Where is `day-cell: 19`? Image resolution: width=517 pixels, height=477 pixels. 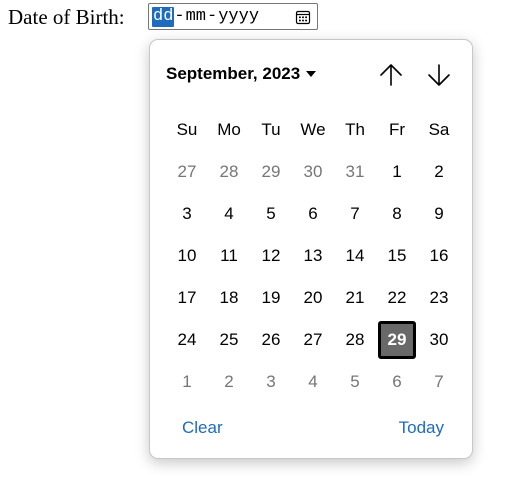
day-cell: 19 is located at coordinates (271, 298).